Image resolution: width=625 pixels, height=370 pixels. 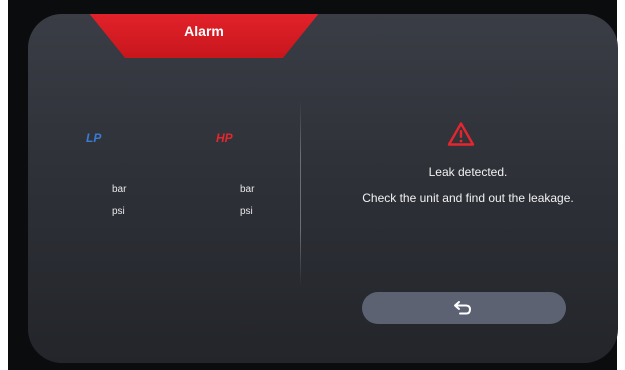 What do you see at coordinates (224, 138) in the screenshot?
I see `hp-label: HP` at bounding box center [224, 138].